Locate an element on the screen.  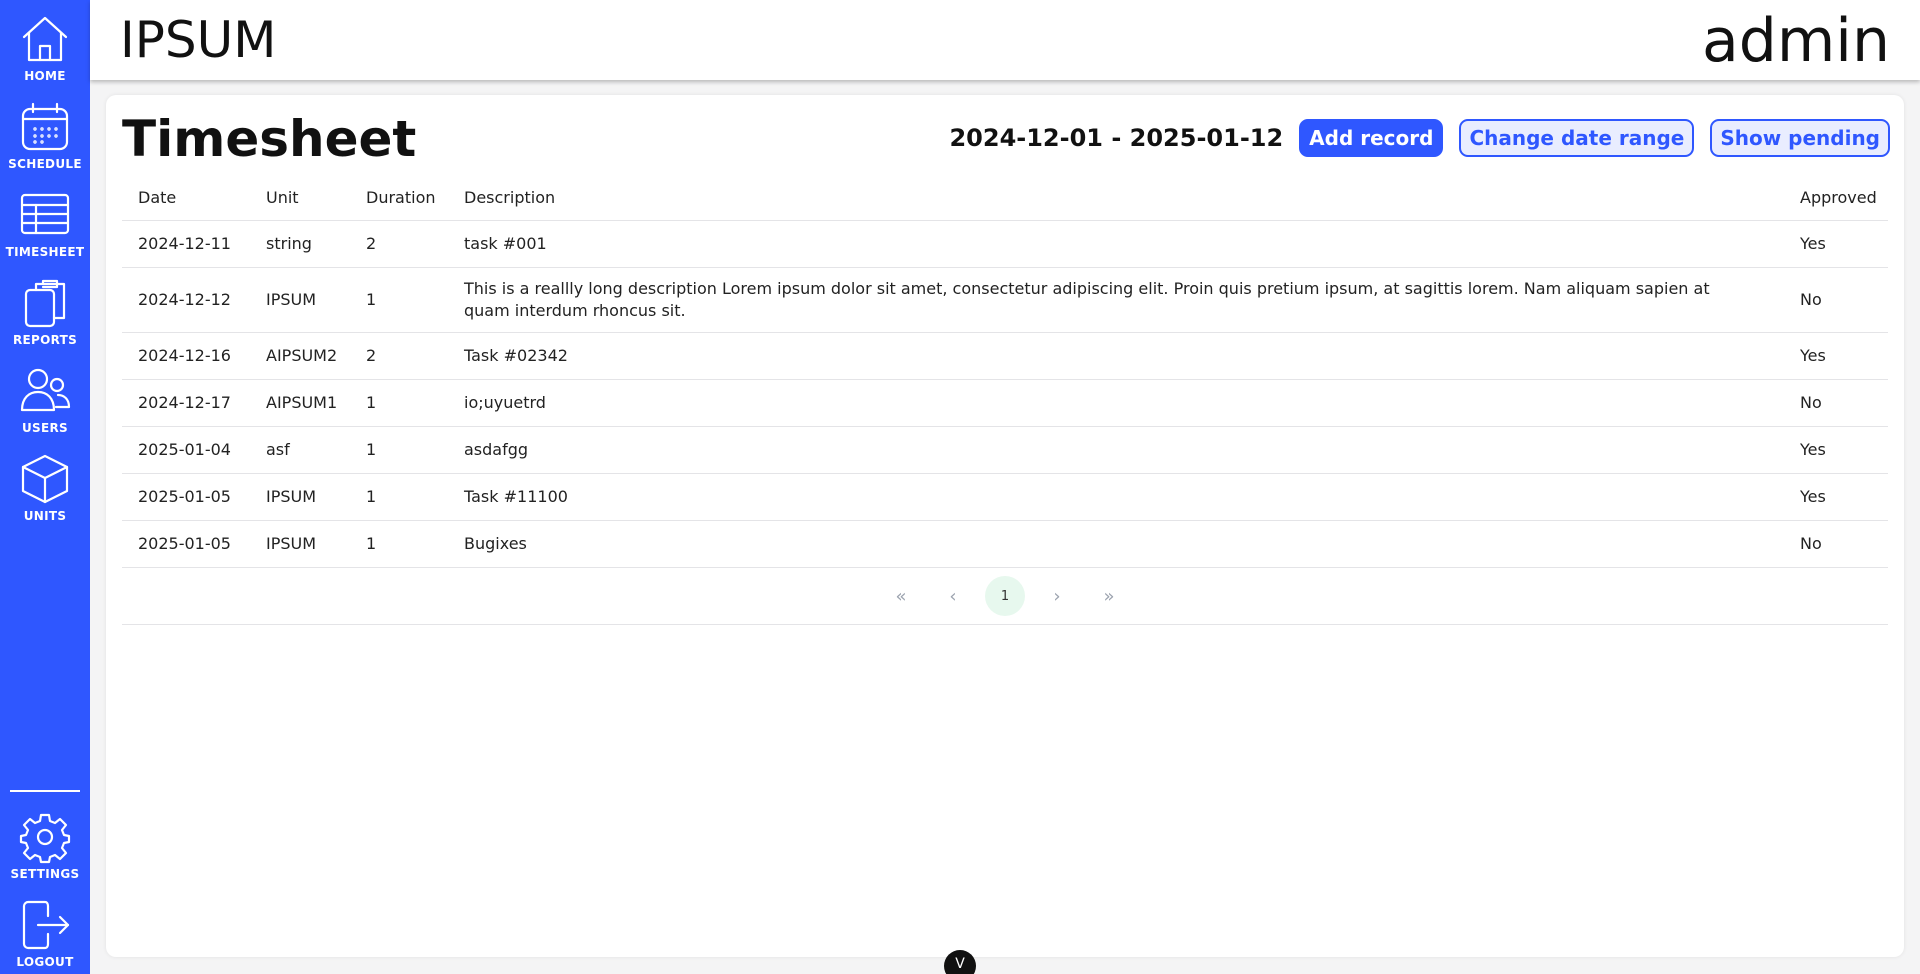
page-title: Timesheet is located at coordinates (269, 139).